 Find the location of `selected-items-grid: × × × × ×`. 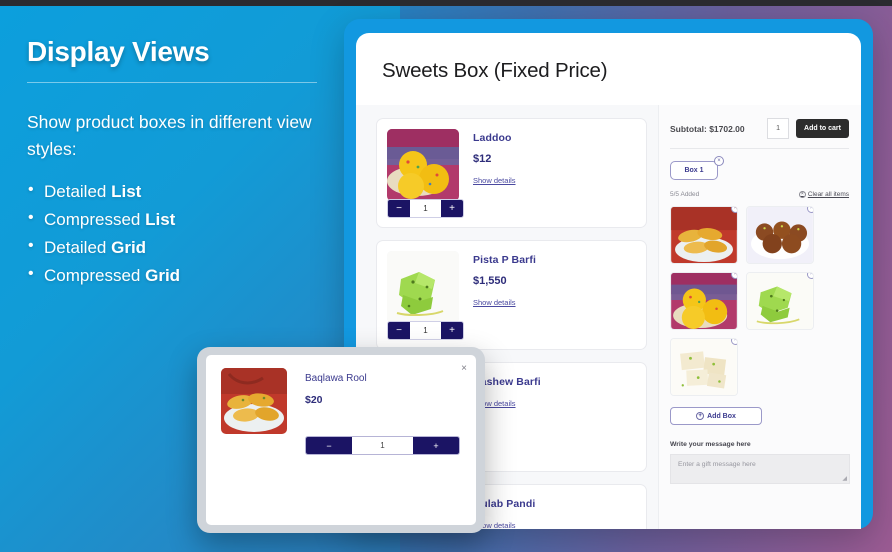

selected-items-grid: × × × × × is located at coordinates (760, 301).